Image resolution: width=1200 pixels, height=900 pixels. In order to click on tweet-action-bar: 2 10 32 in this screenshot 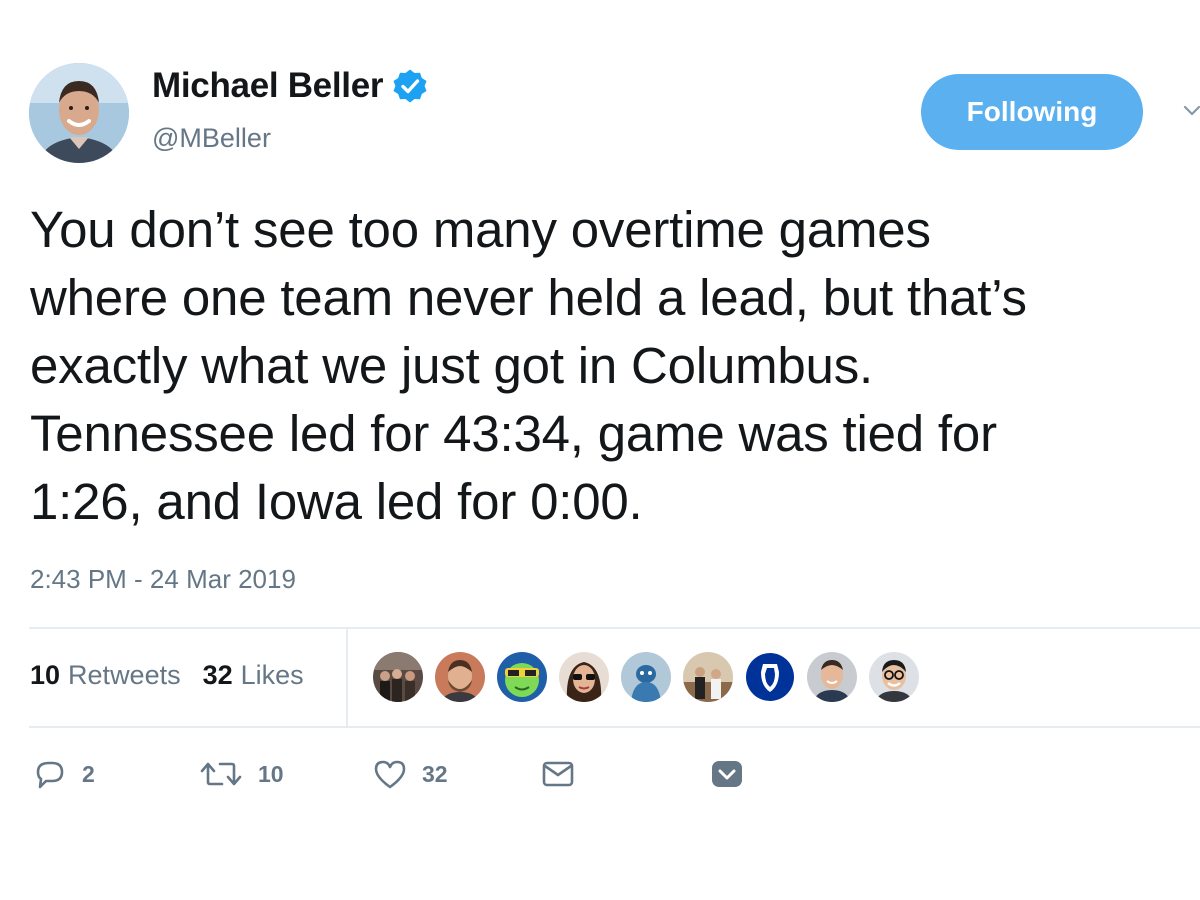, I will do `click(397, 776)`.